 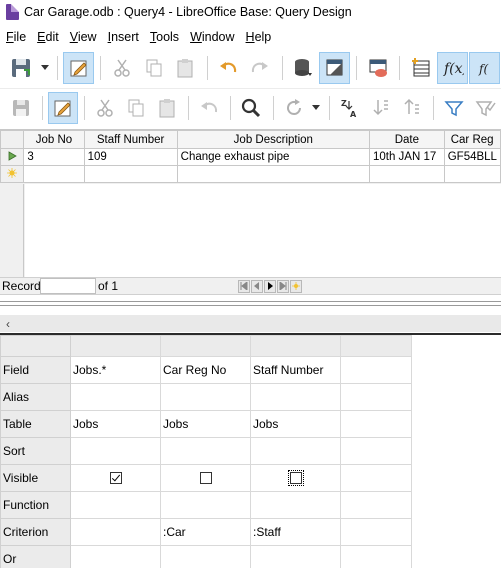 What do you see at coordinates (295, 532) in the screenshot?
I see `criterion-cell: :Staff` at bounding box center [295, 532].